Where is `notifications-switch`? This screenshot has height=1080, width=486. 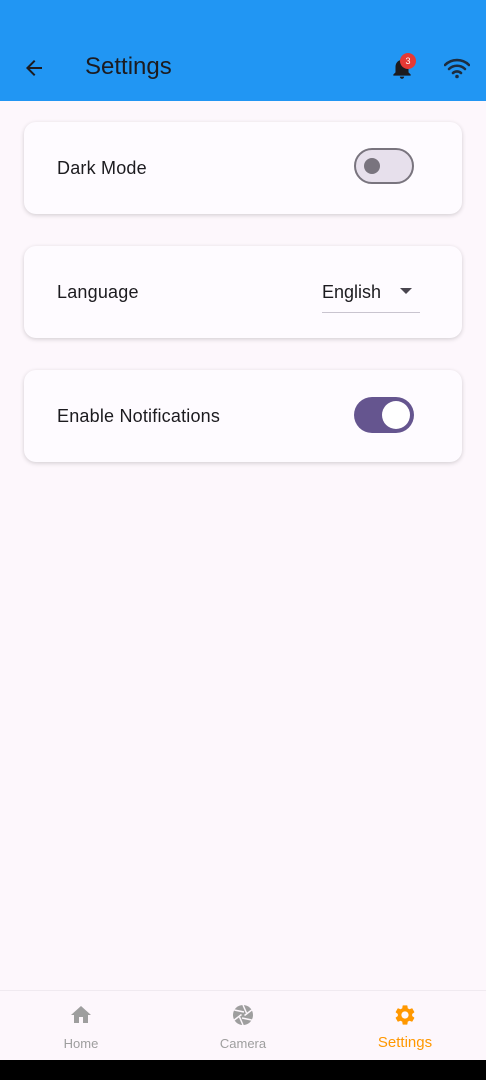
notifications-switch is located at coordinates (384, 415).